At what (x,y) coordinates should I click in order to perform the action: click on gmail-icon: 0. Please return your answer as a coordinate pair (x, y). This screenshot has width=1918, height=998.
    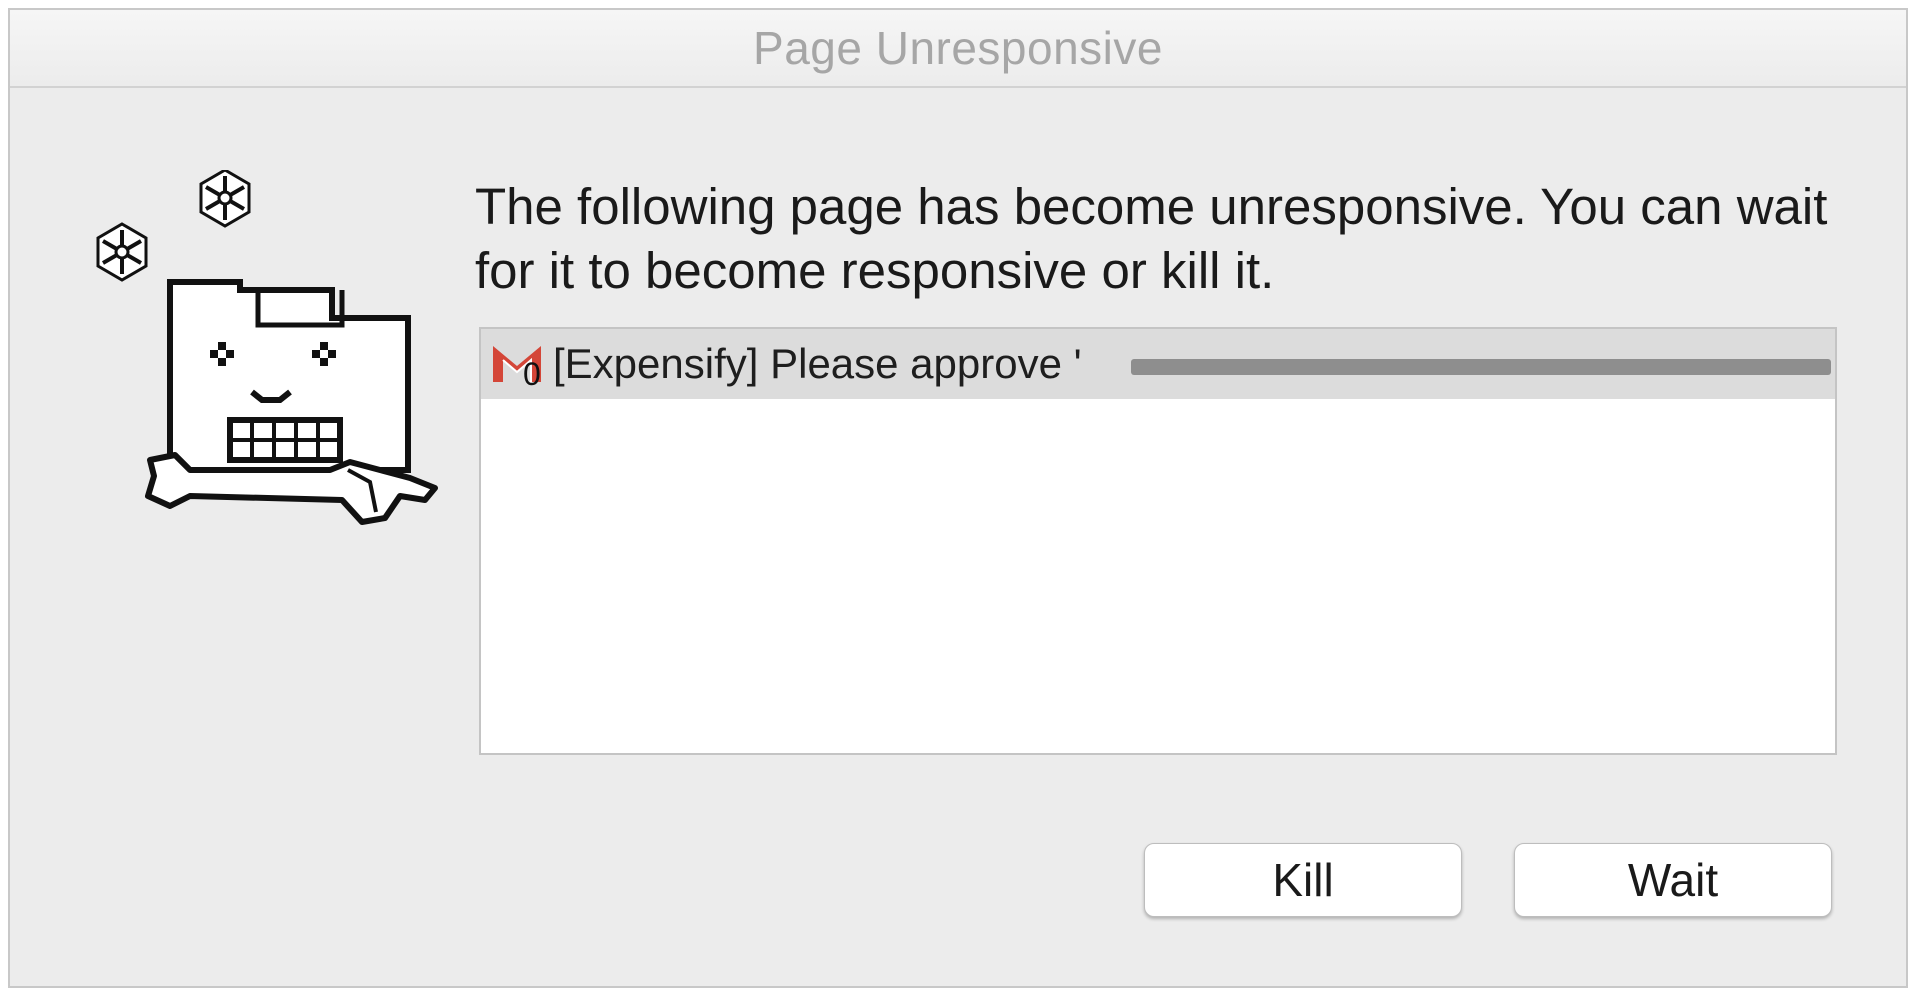
    Looking at the image, I should click on (517, 364).